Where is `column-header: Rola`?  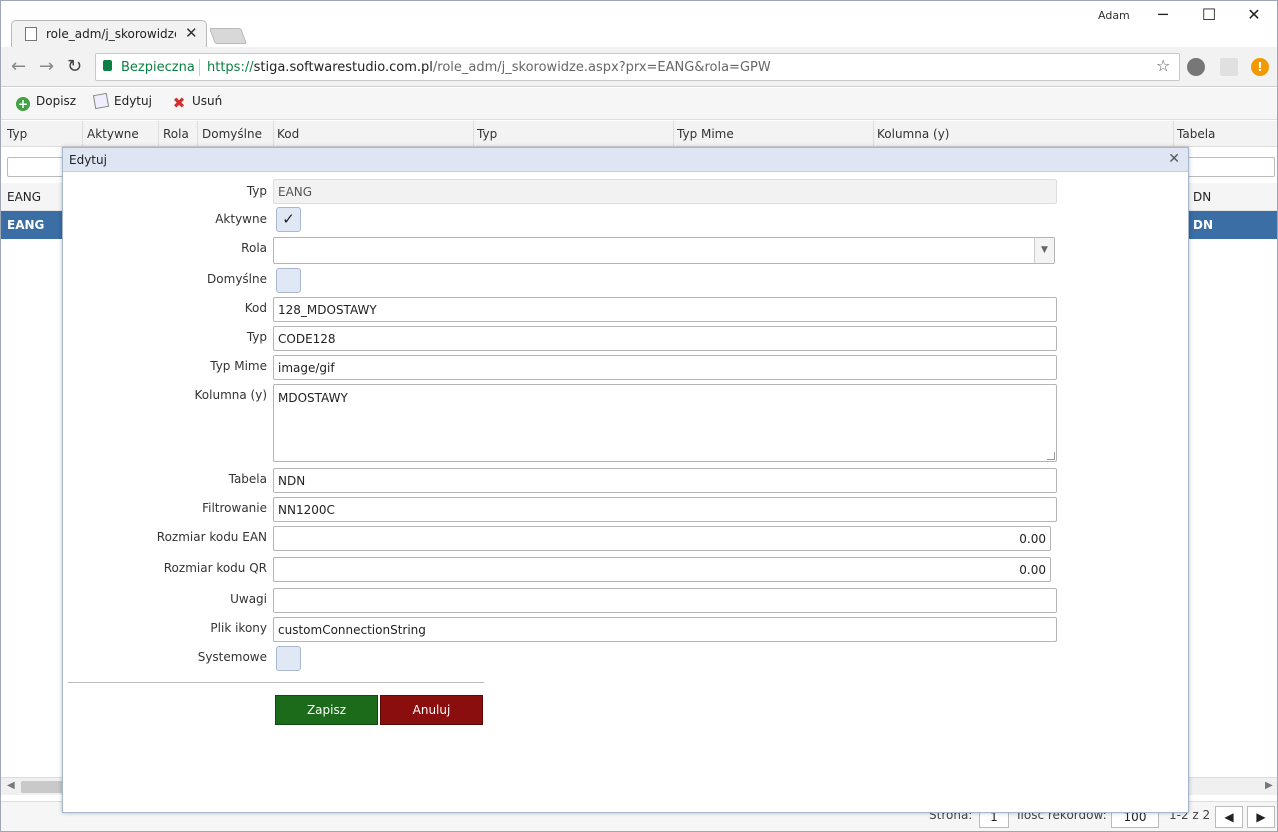 column-header: Rola is located at coordinates (176, 134).